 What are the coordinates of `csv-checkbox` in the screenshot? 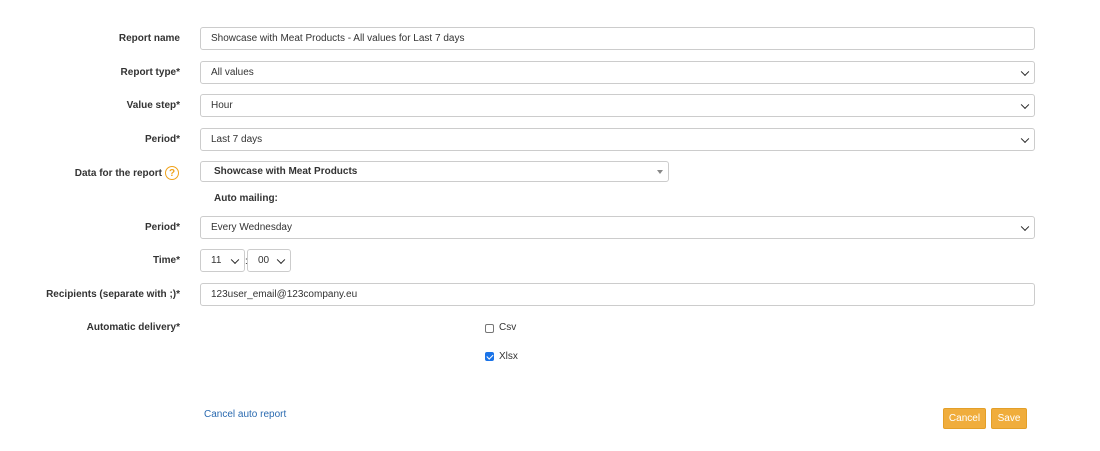 It's located at (489, 328).